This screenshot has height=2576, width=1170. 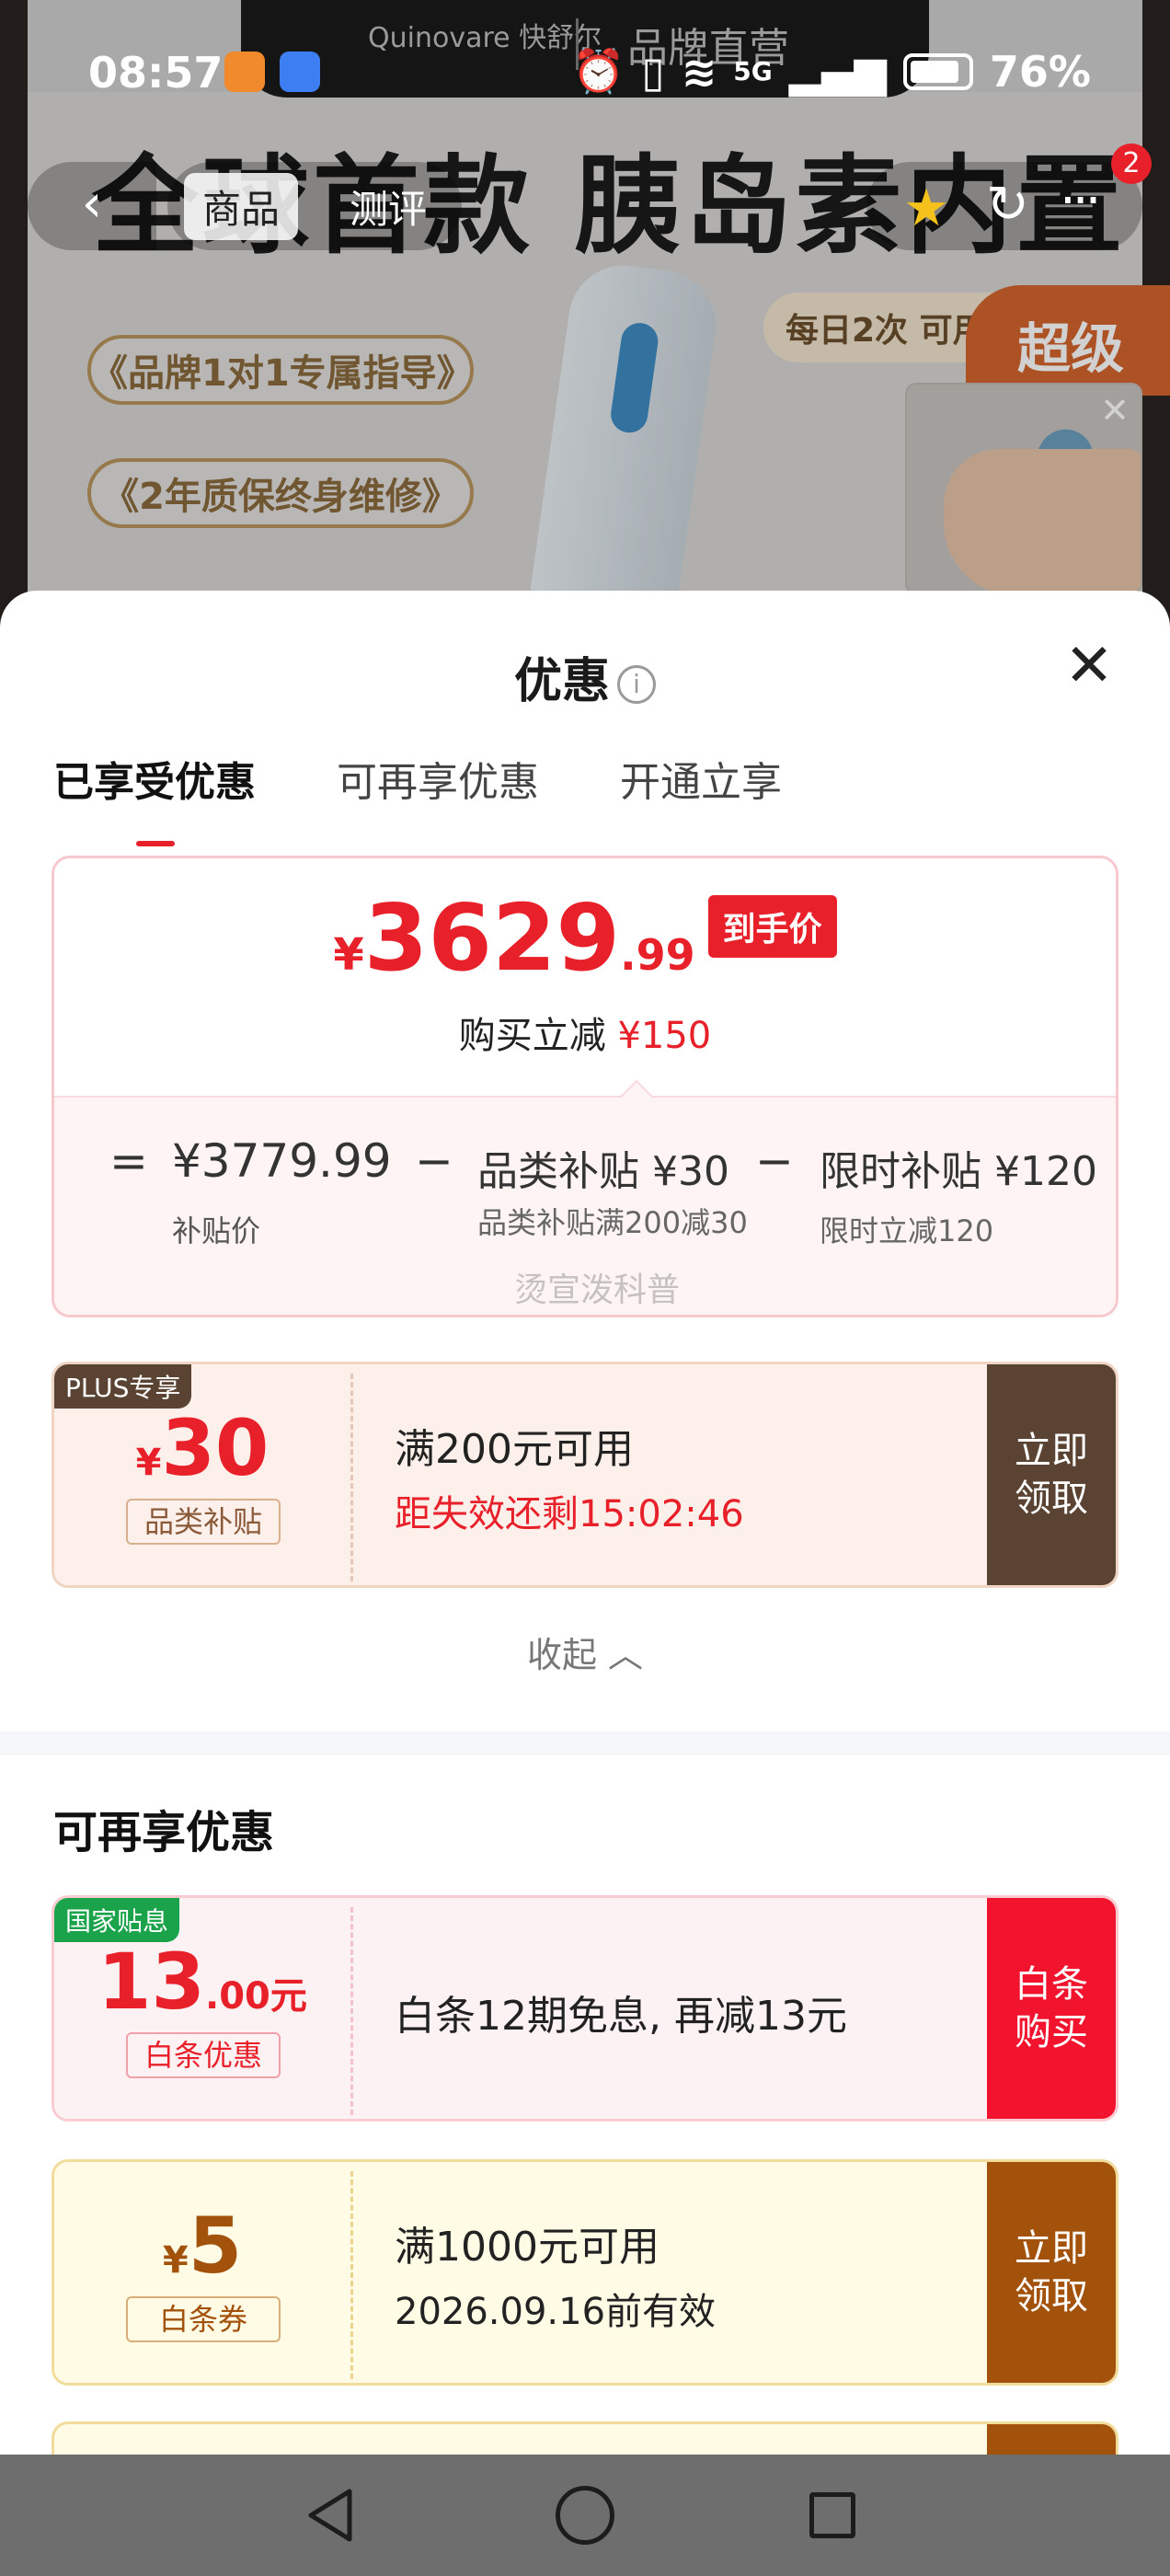 What do you see at coordinates (1007, 205) in the screenshot?
I see `share-icon: ↻` at bounding box center [1007, 205].